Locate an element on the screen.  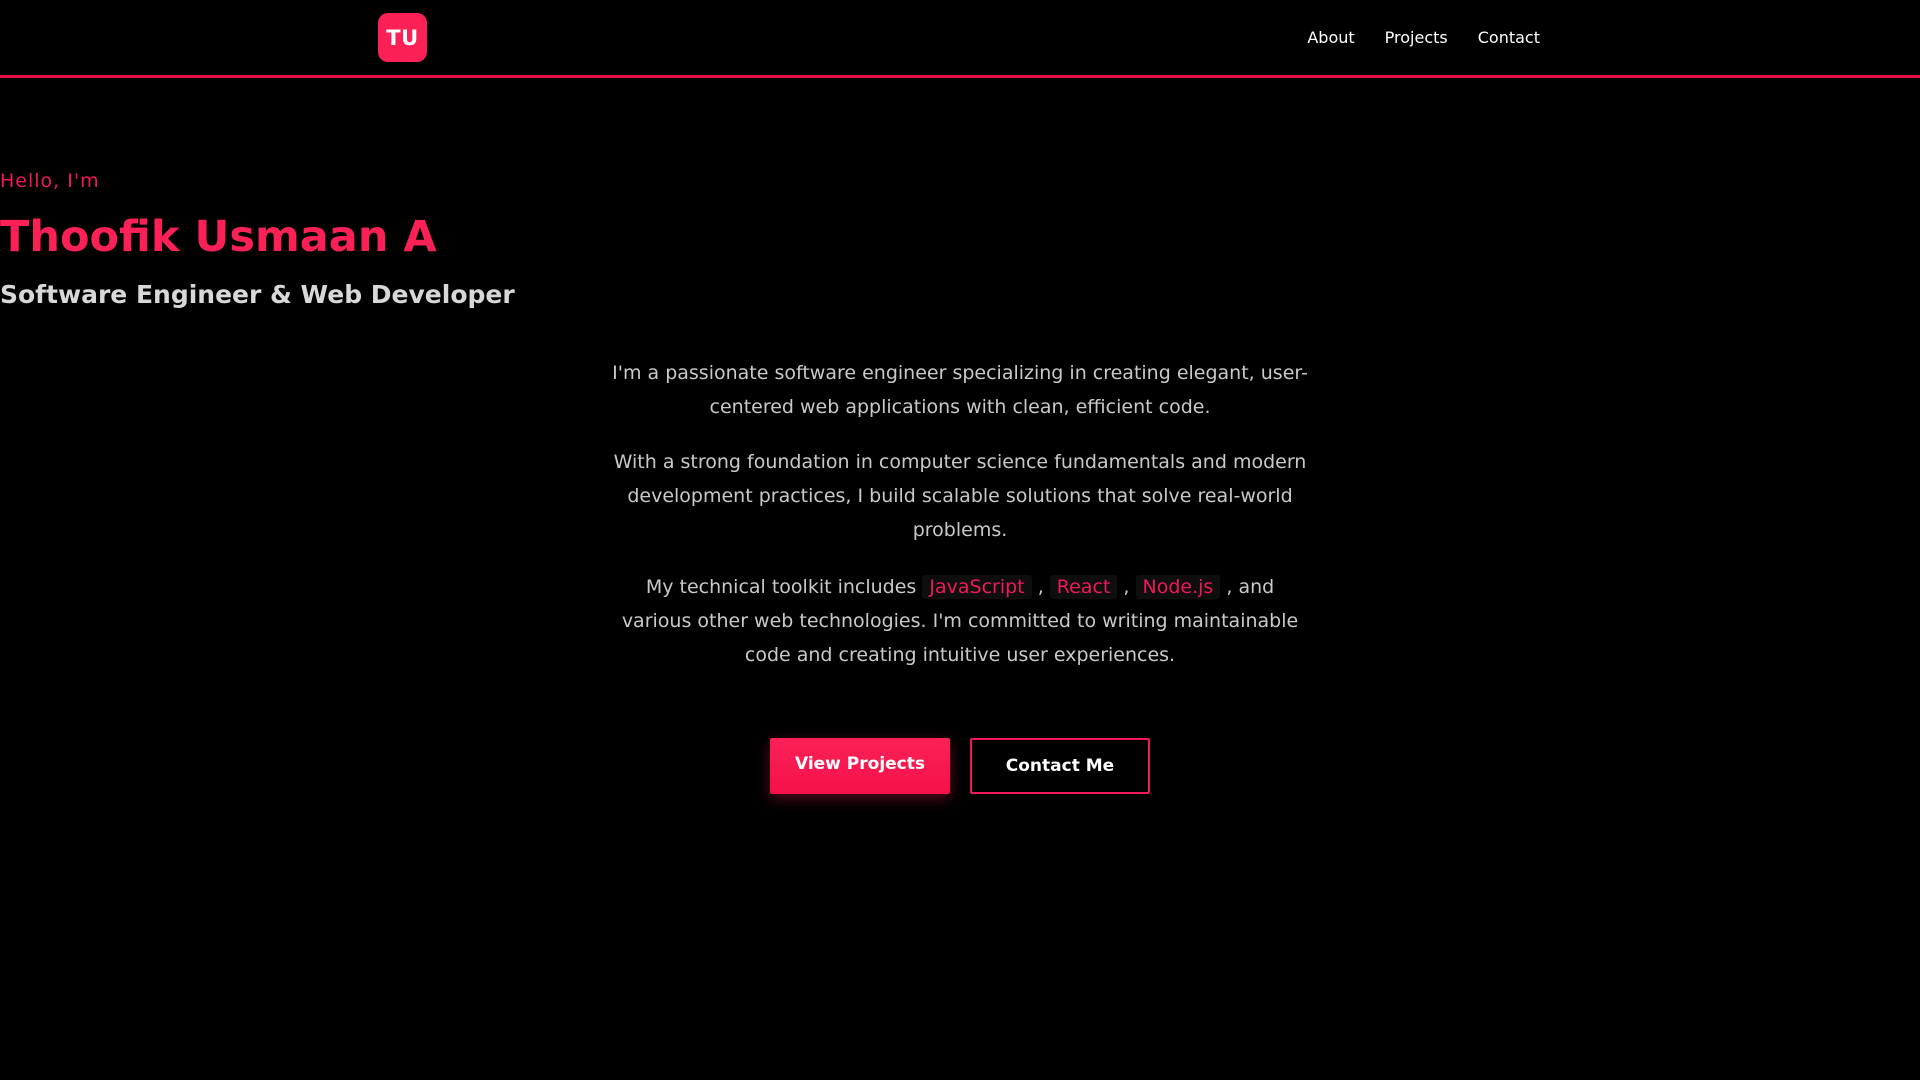
tech-tag-javascript: JavaScript is located at coordinates (977, 587).